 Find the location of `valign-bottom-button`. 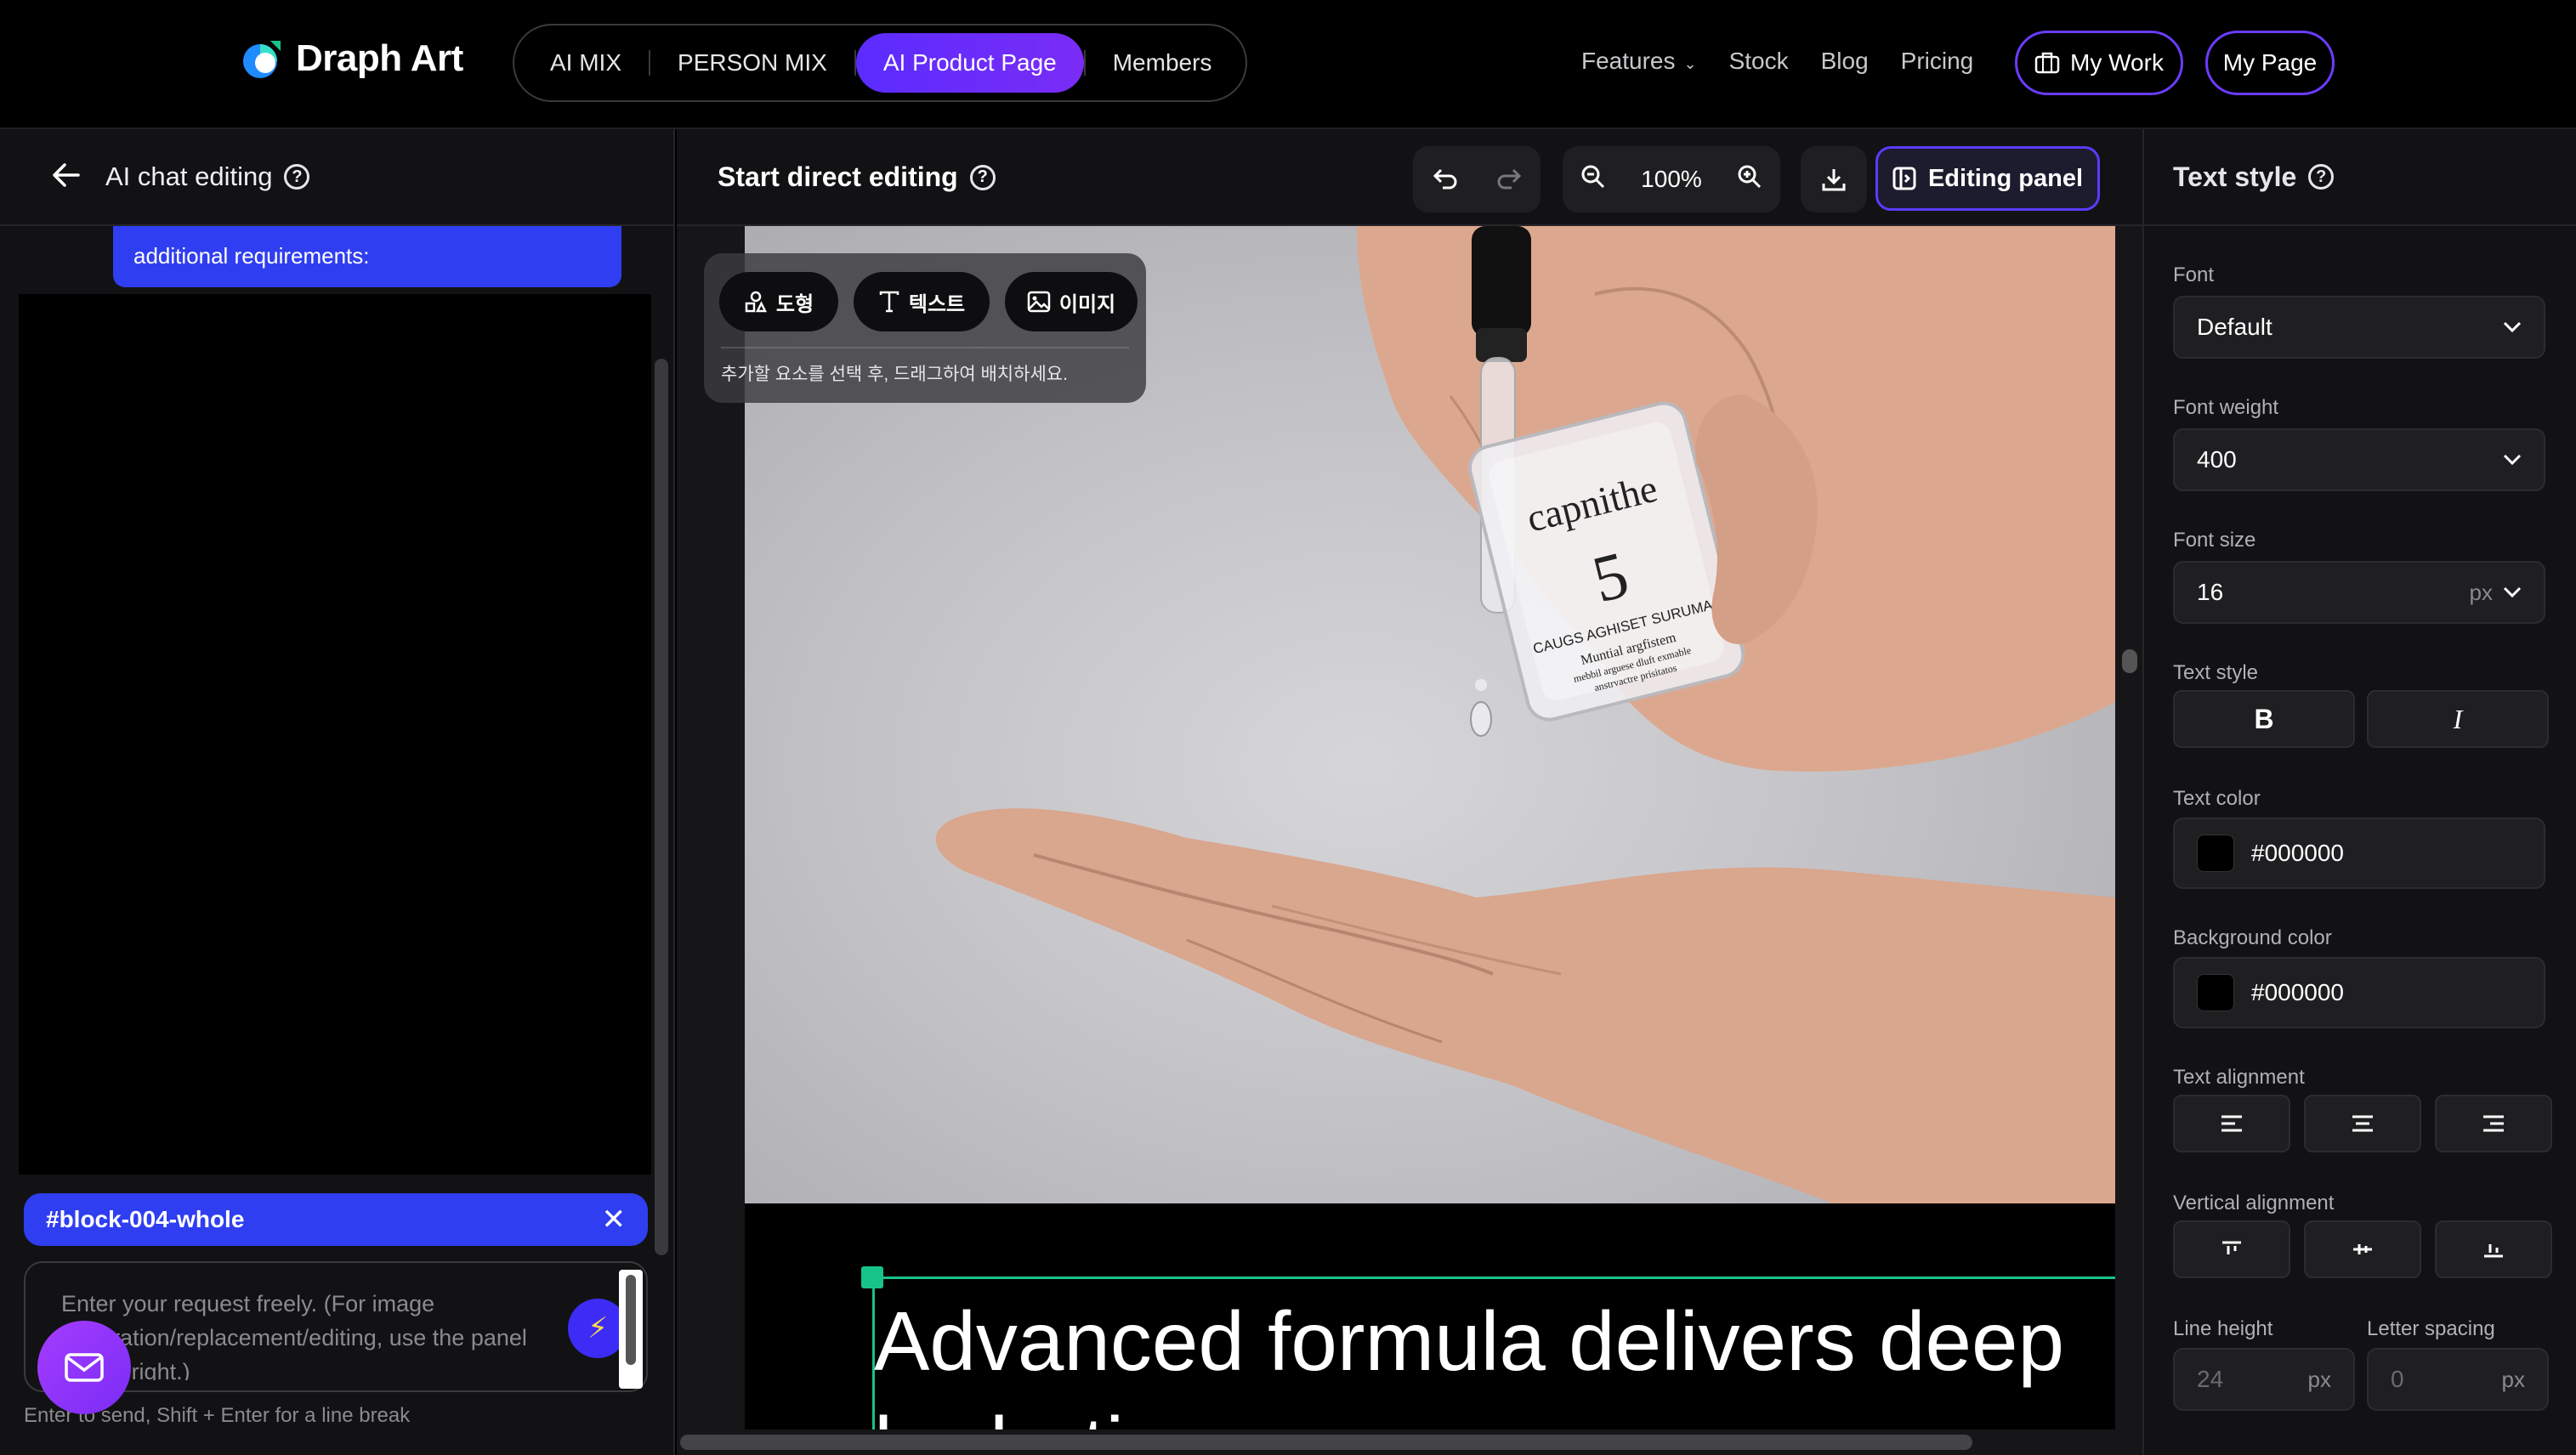

valign-bottom-button is located at coordinates (2494, 1249).